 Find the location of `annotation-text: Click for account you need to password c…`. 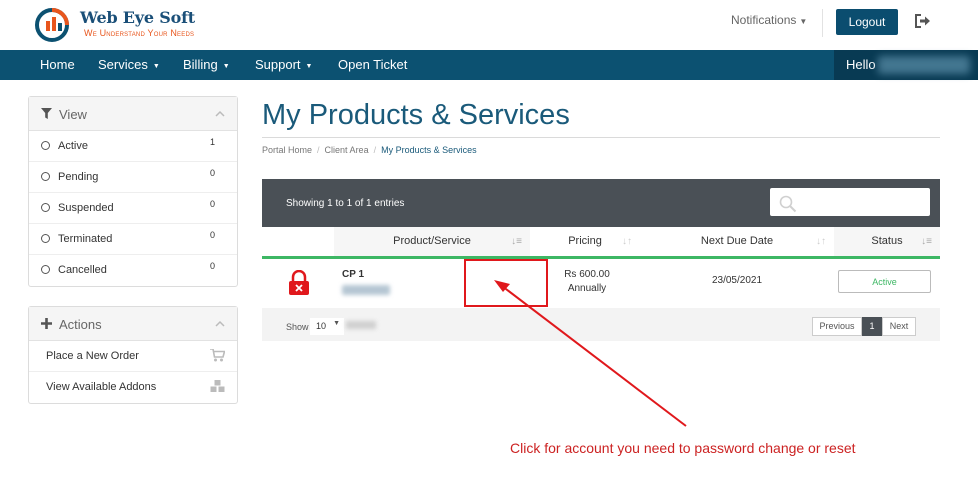

annotation-text: Click for account you need to password c… is located at coordinates (683, 448).